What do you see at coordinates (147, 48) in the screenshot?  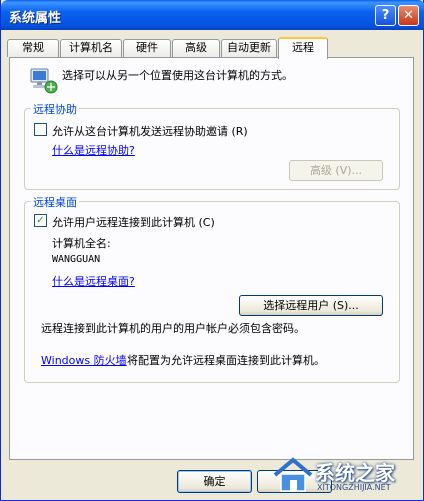 I see `tab-hardware: 硬件` at bounding box center [147, 48].